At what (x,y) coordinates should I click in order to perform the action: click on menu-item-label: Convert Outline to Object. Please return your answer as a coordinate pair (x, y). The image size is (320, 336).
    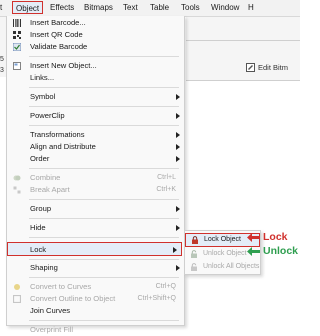
    Looking at the image, I should click on (73, 298).